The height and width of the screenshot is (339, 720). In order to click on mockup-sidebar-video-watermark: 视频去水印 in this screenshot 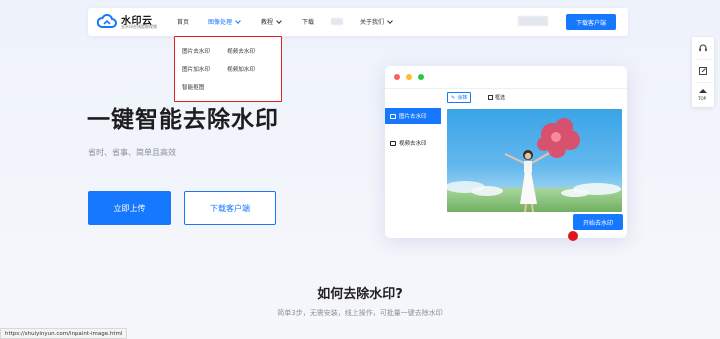, I will do `click(413, 143)`.